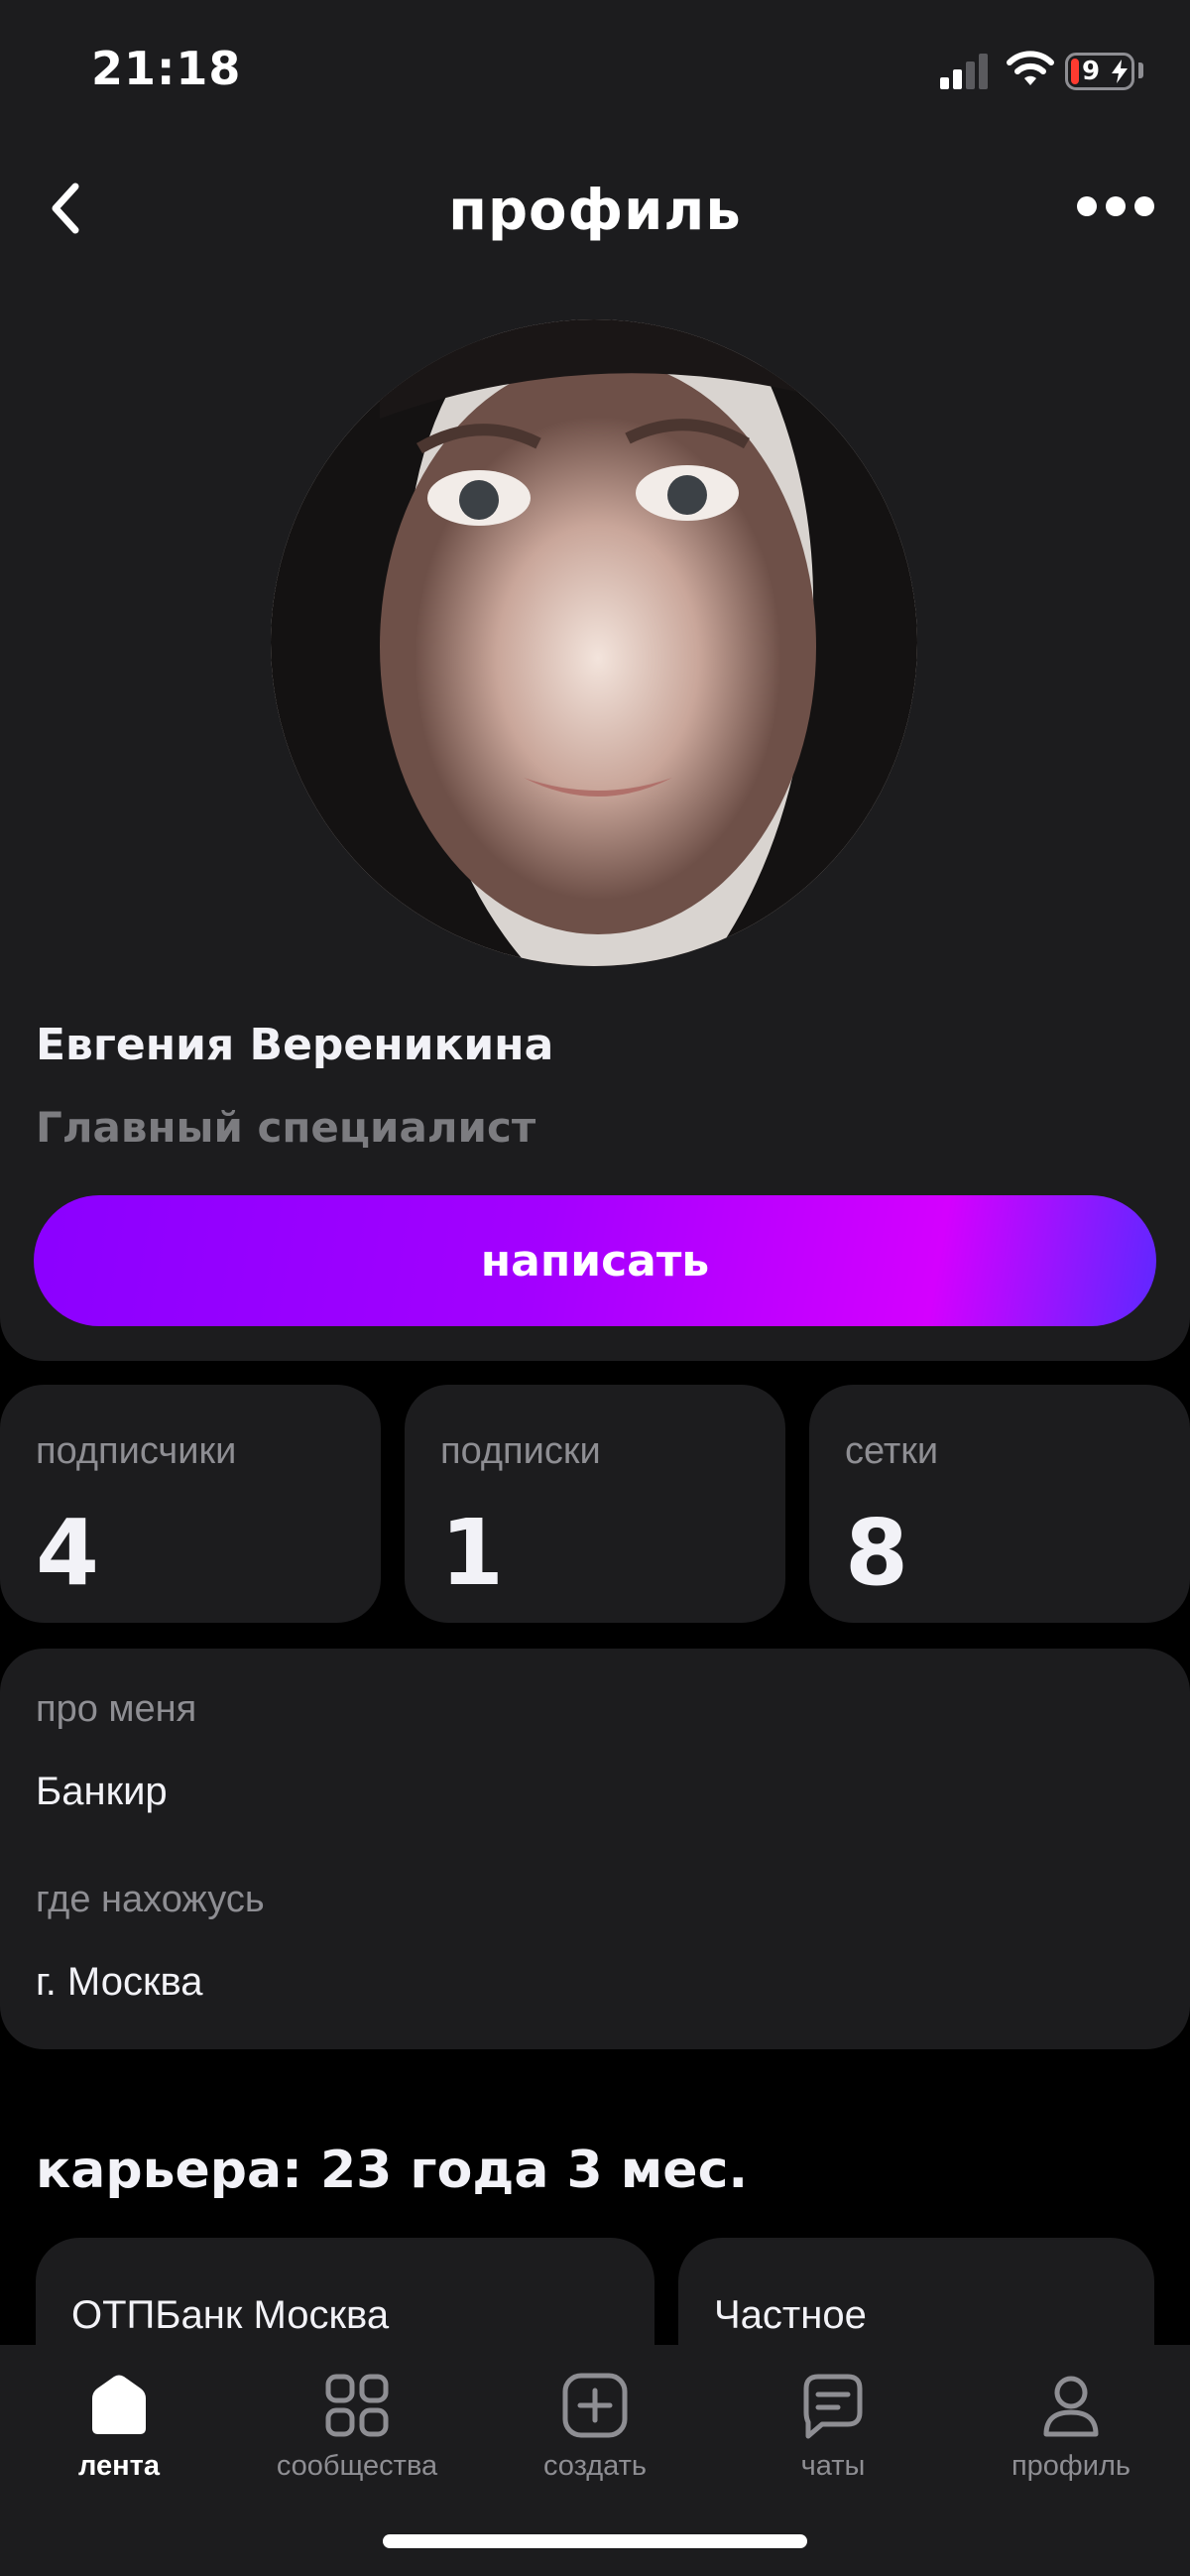 The image size is (1190, 2576). I want to click on tab-profile: профиль, so click(1071, 2440).